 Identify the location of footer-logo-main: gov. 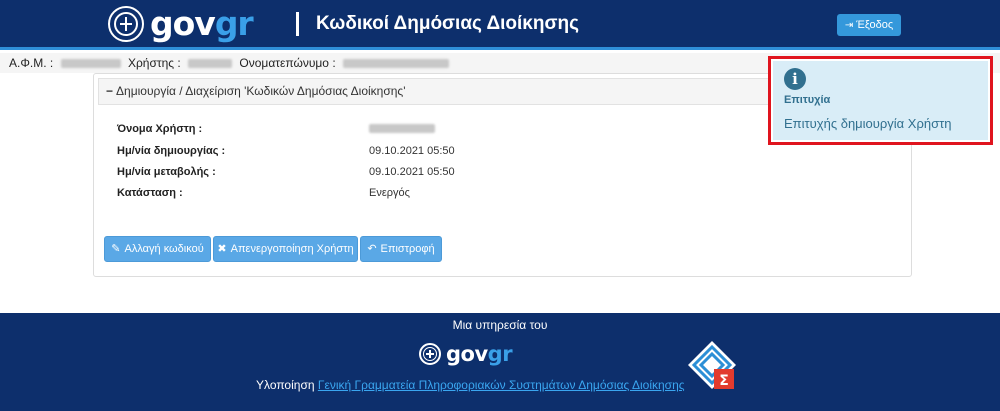
(467, 354).